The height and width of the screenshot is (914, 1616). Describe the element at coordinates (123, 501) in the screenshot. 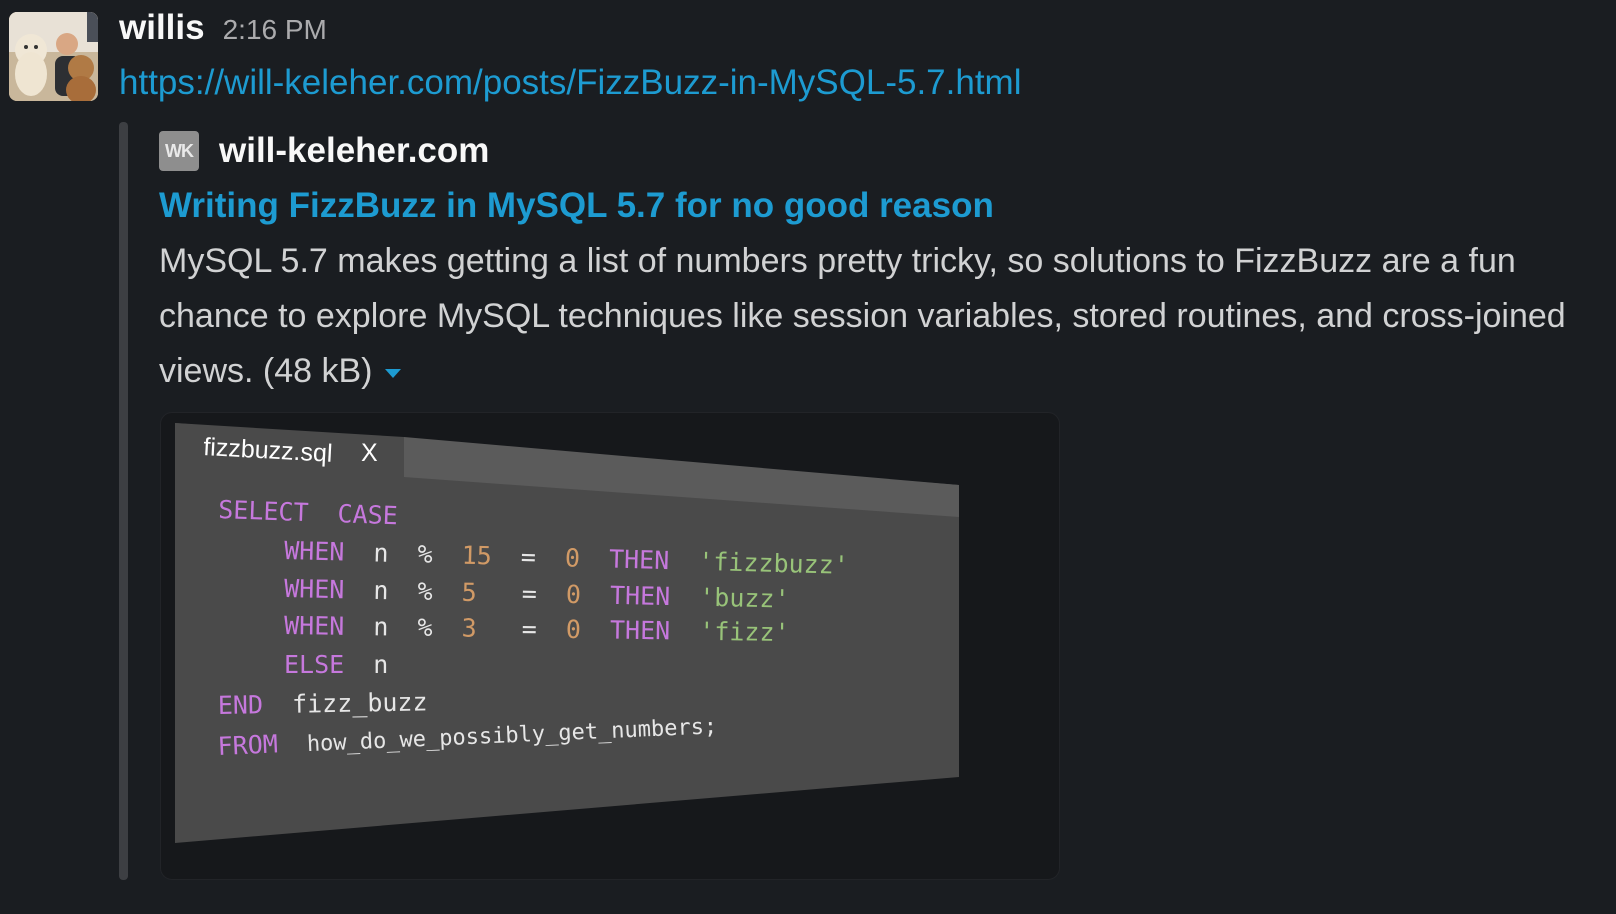

I see `attachment-bar` at that location.